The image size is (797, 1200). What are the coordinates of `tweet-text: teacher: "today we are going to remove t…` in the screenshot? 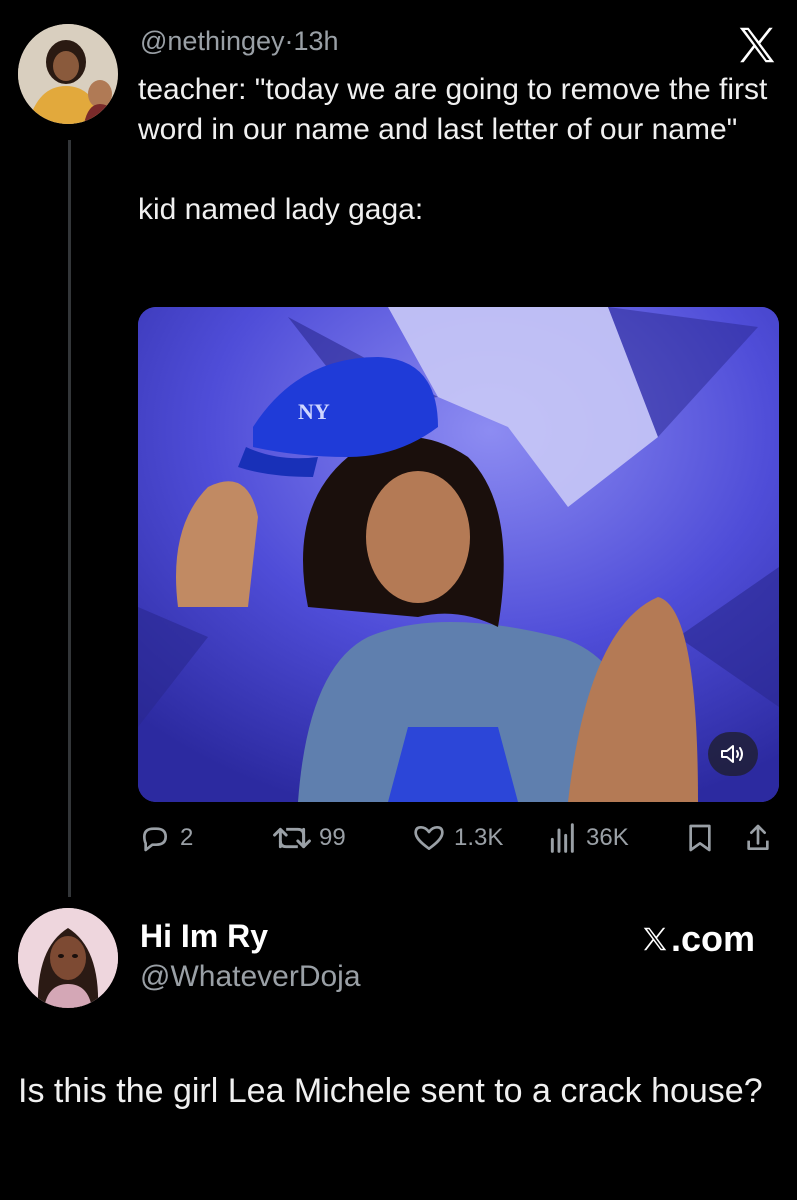 It's located at (453, 149).